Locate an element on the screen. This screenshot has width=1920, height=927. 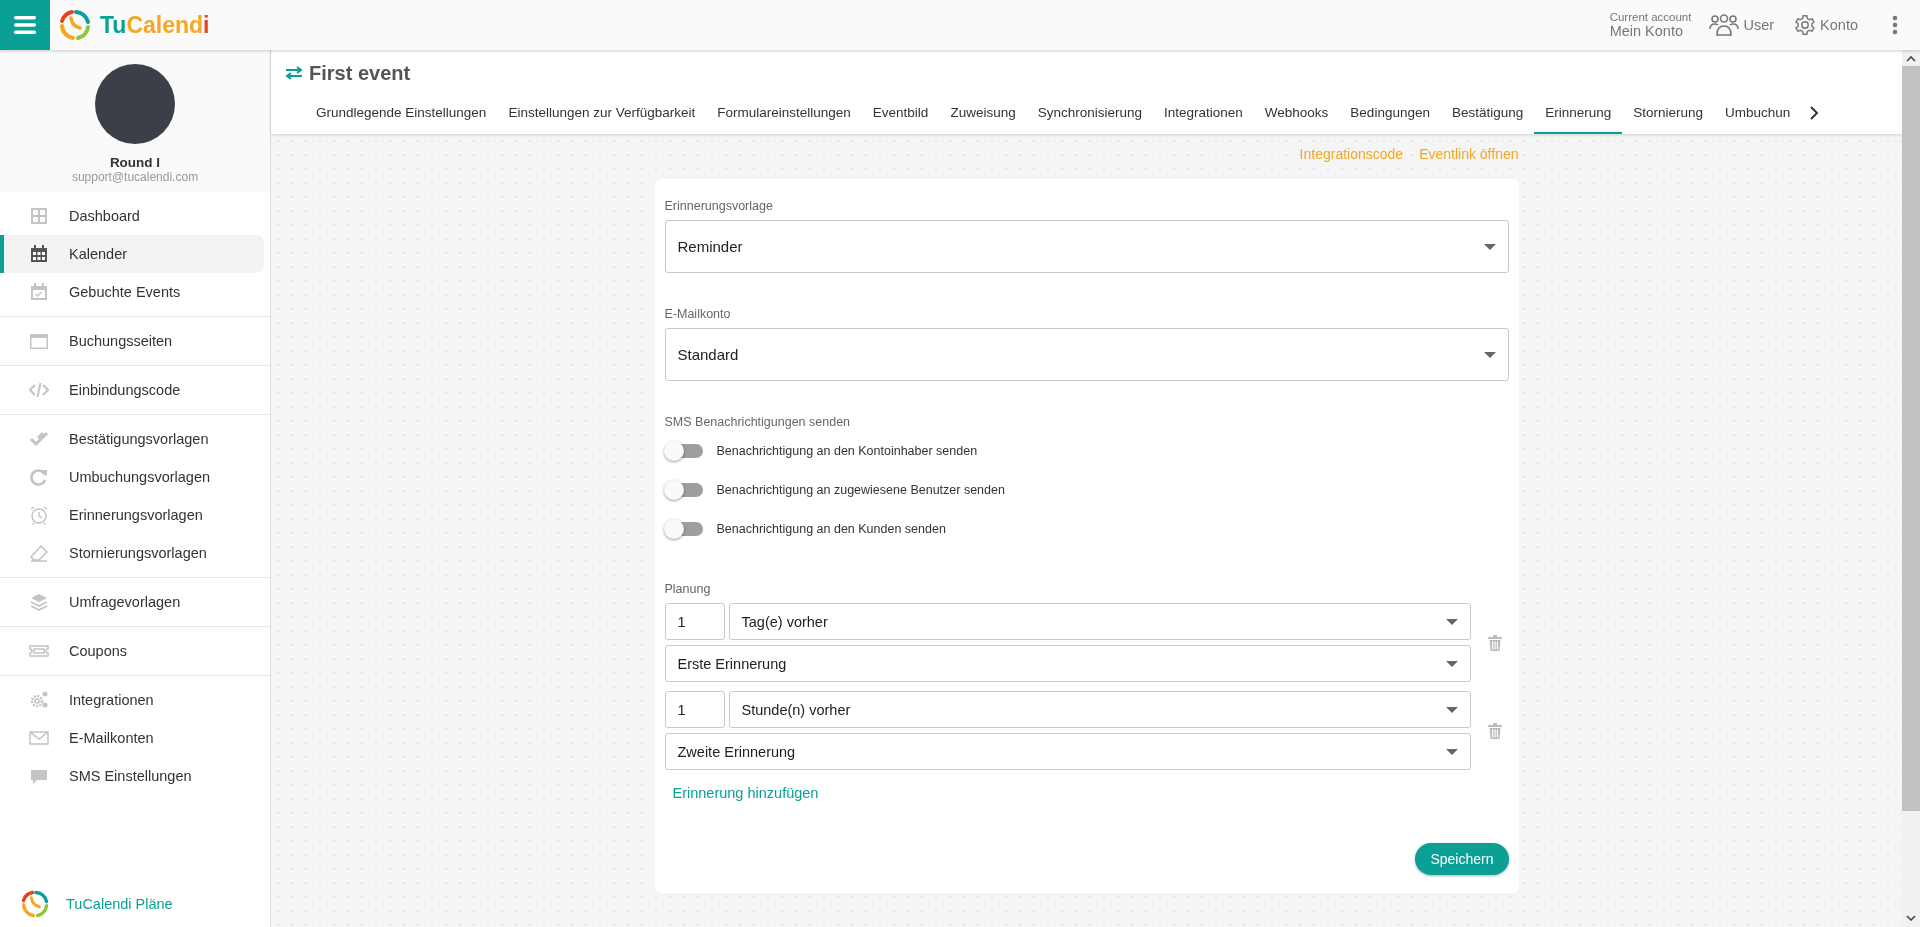
tab: Synchronisierung is located at coordinates (1089, 113).